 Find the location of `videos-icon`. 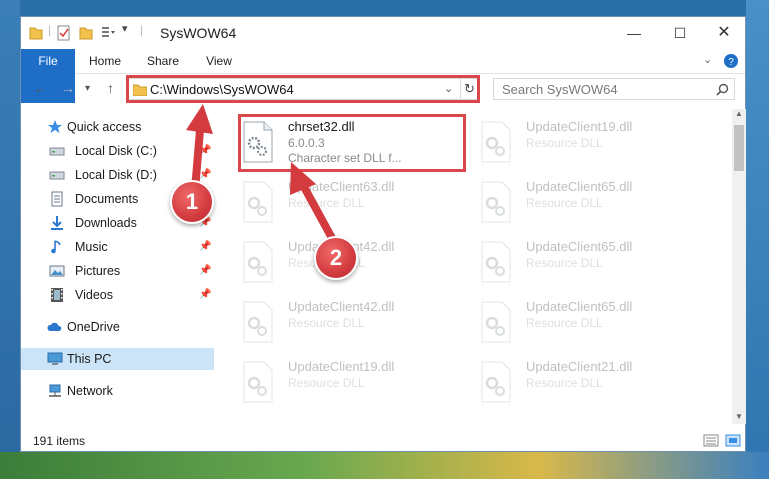

videos-icon is located at coordinates (57, 295).